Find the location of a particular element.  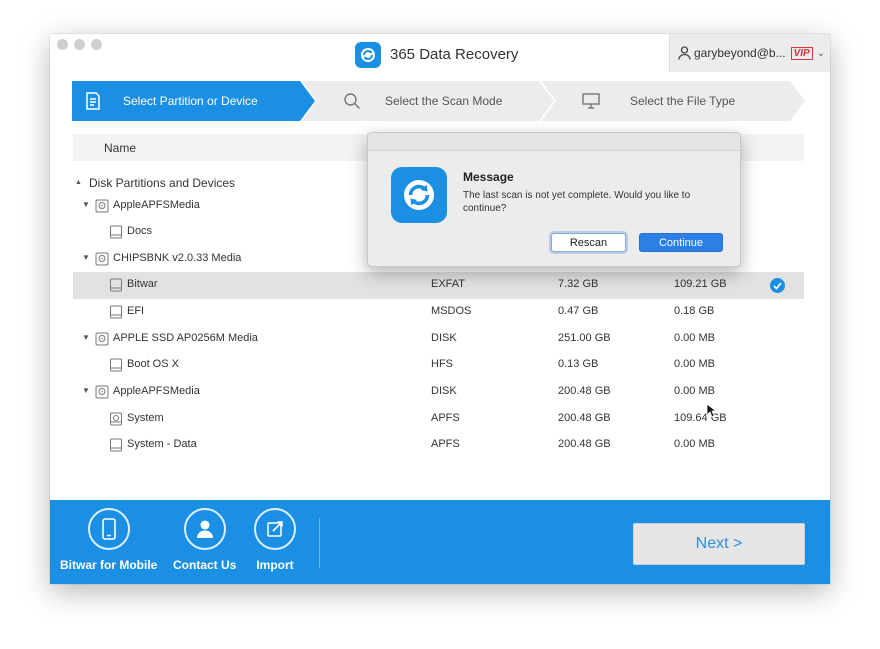

bitwar-for-mobile-label: Bitwar for Mobile is located at coordinates (109, 565).